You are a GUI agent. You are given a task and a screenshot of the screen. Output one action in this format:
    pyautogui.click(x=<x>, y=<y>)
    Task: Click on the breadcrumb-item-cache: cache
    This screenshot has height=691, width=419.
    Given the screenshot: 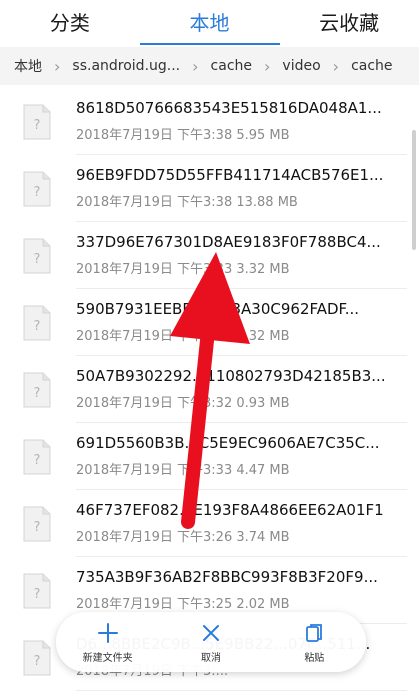 What is the action you would take?
    pyautogui.click(x=231, y=66)
    